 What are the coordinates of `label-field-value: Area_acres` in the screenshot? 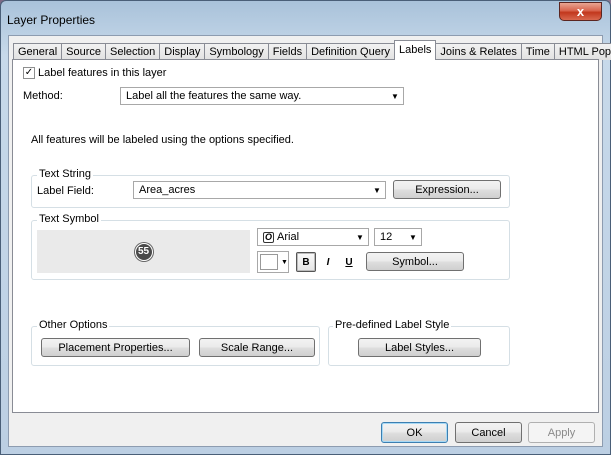 It's located at (167, 190).